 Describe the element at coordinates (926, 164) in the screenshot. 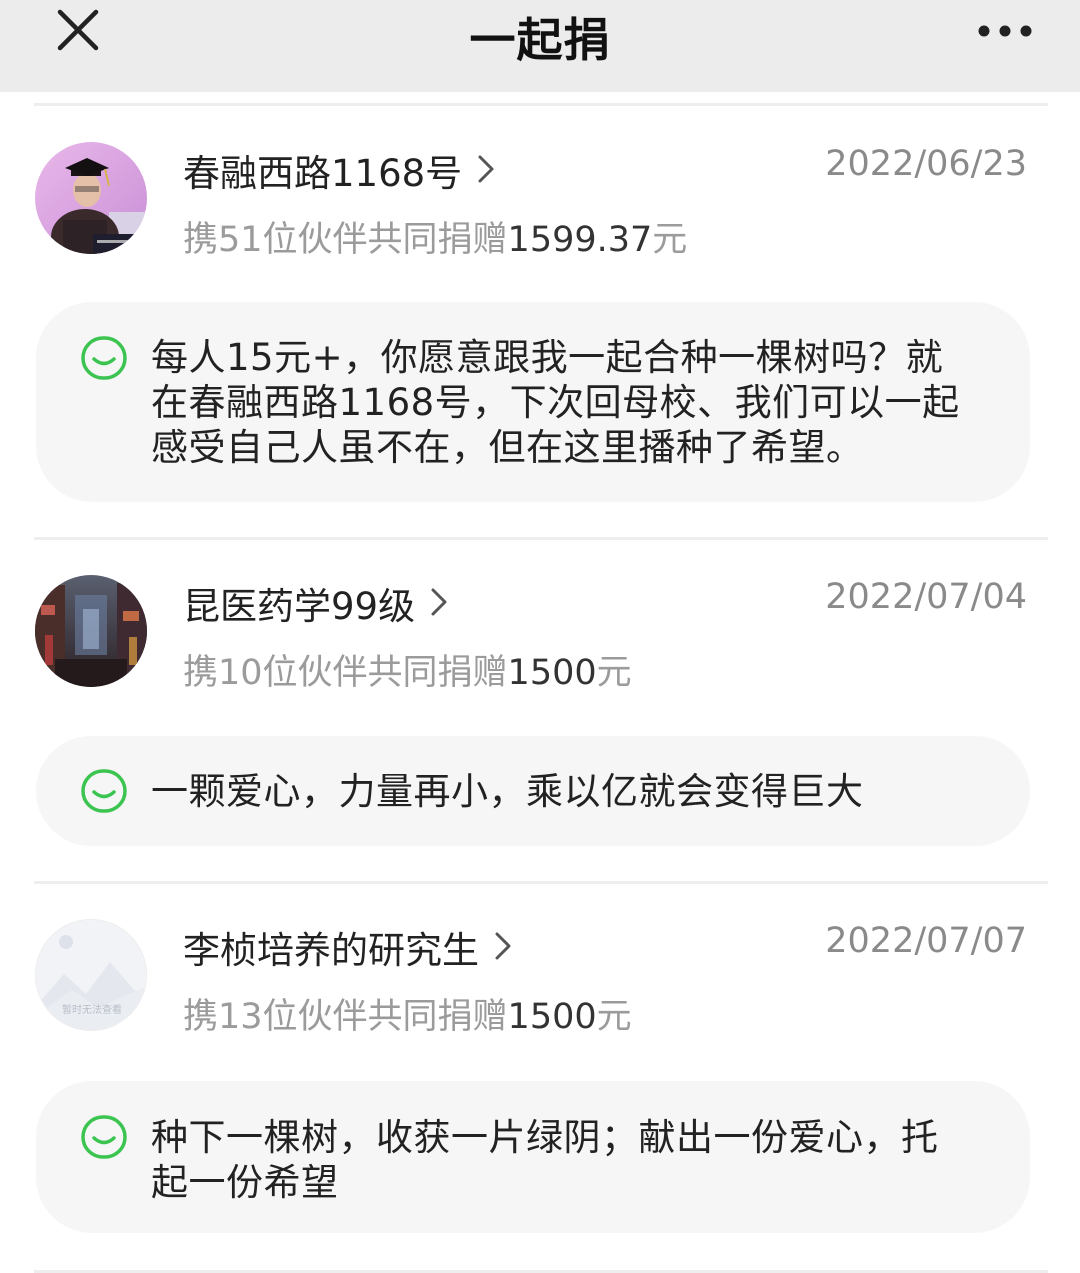

I see `donation-date: 2022/06/23` at that location.